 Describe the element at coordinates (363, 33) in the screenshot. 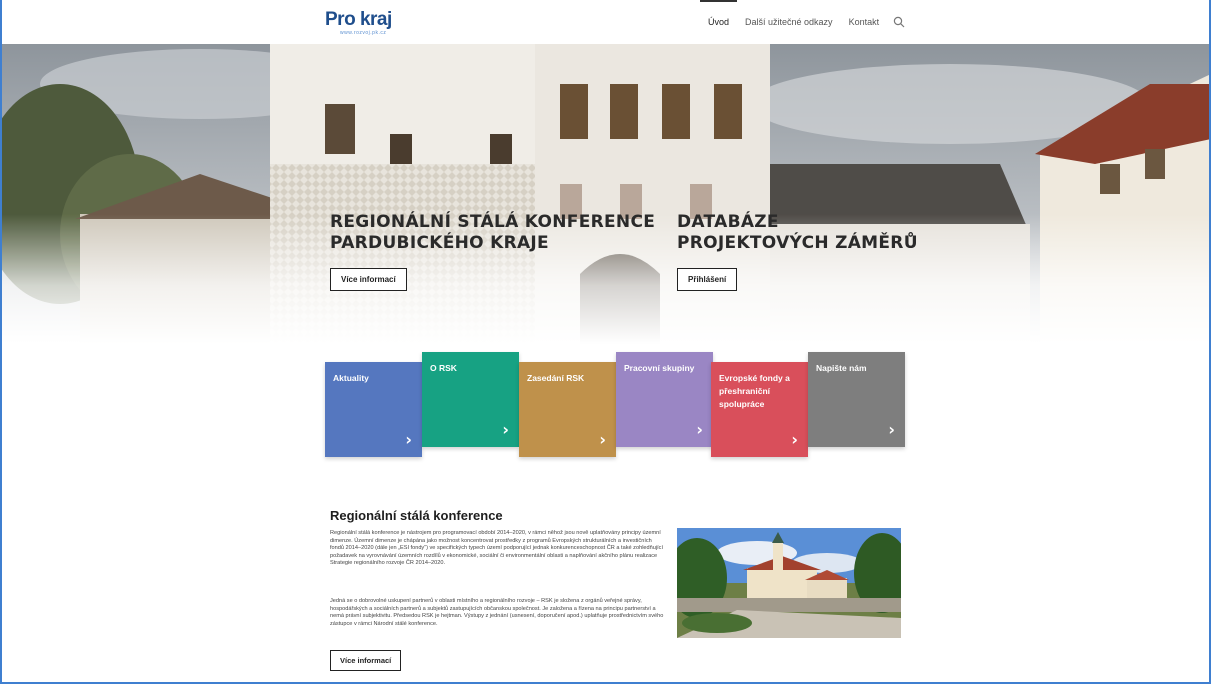

I see `logo-subtitle: www.rozvoj.pk.cz` at that location.